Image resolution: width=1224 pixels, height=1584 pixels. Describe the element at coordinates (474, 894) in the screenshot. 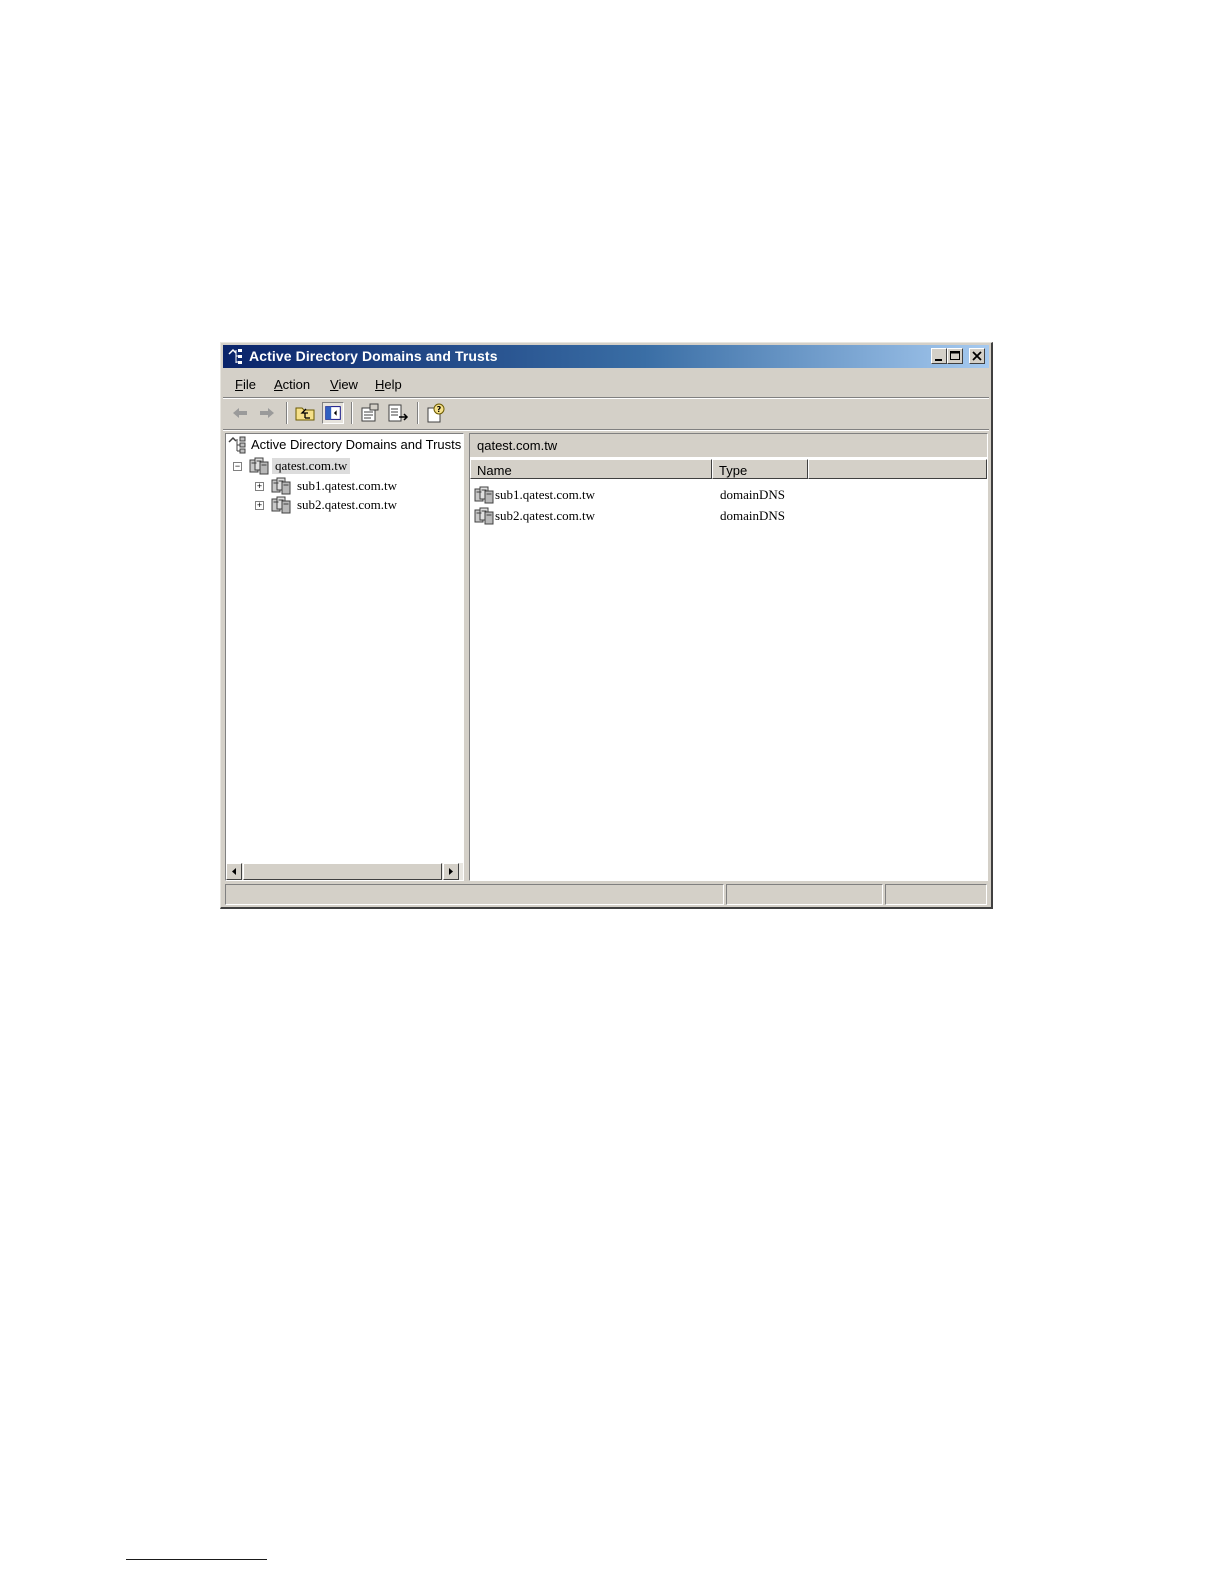

I see `status-panel-main` at that location.